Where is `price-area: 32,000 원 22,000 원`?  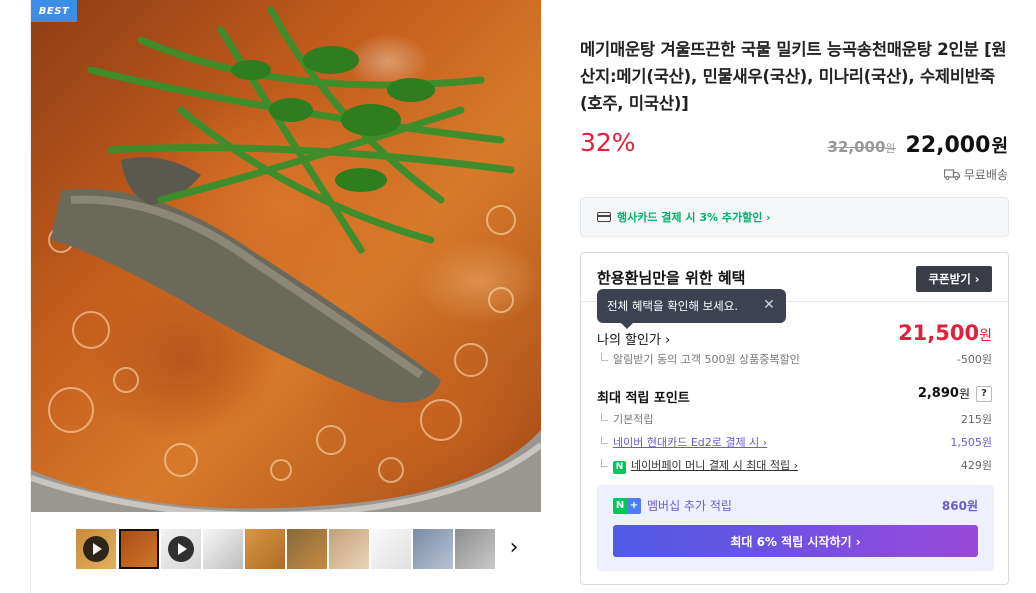 price-area: 32,000 원 22,000 원 is located at coordinates (918, 145).